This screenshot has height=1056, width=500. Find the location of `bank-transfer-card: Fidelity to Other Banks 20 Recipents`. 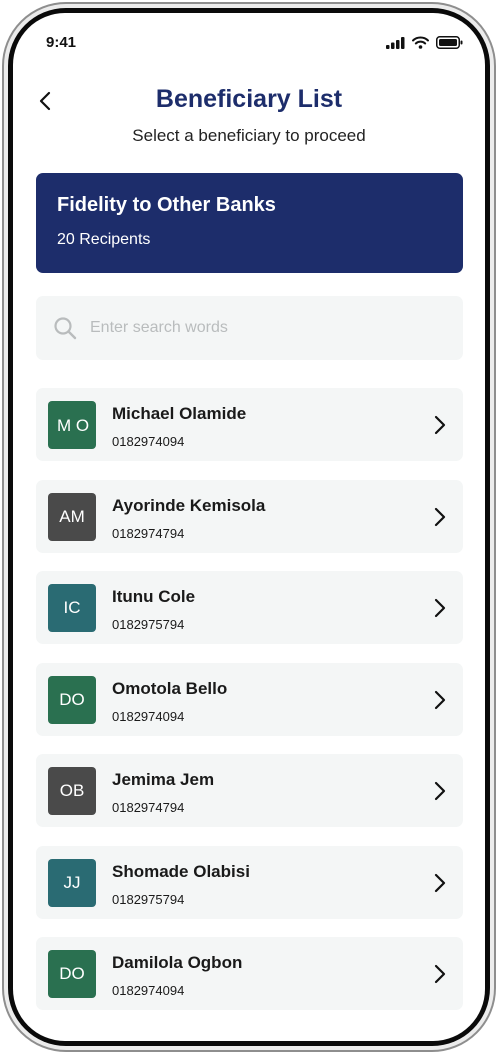

bank-transfer-card: Fidelity to Other Banks 20 Recipents is located at coordinates (249, 223).